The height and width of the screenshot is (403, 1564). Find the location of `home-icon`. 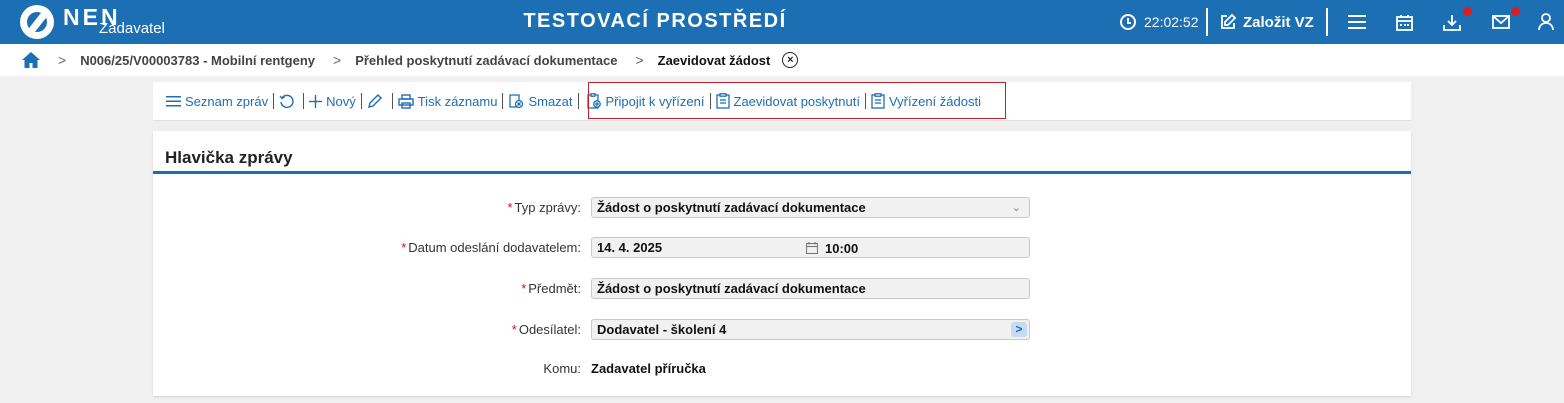

home-icon is located at coordinates (31, 60).